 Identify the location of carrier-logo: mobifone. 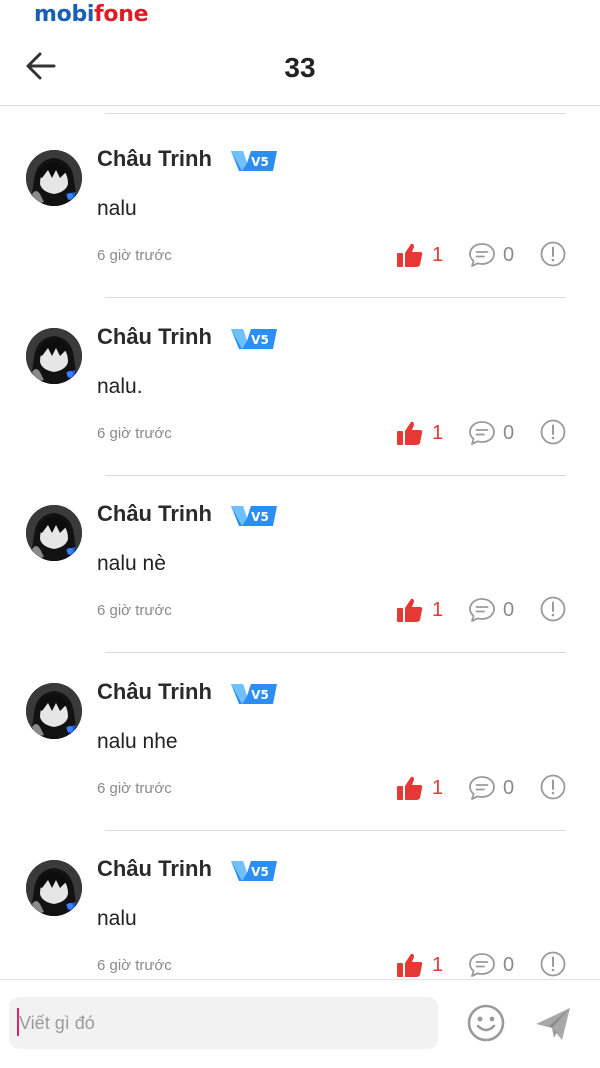
(91, 14).